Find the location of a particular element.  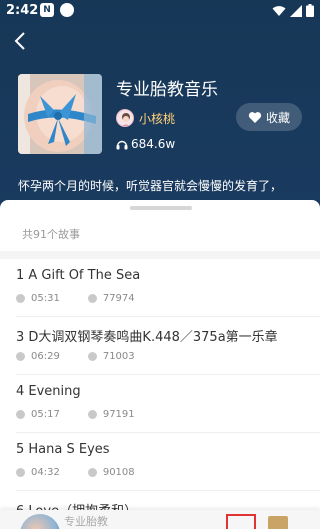

track-plays: 97191 is located at coordinates (118, 414).